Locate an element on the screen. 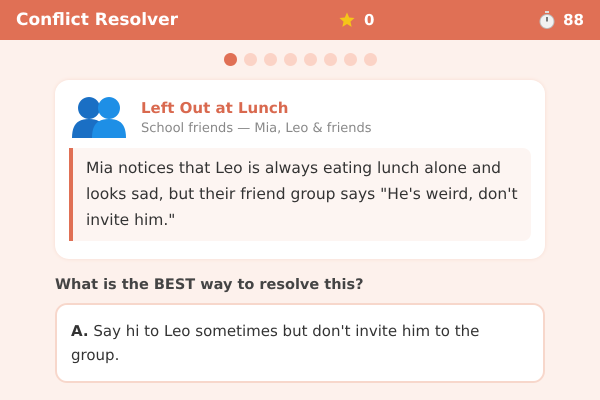 This screenshot has width=600, height=400. question-text: What is the BEST way to resolve this? is located at coordinates (210, 285).